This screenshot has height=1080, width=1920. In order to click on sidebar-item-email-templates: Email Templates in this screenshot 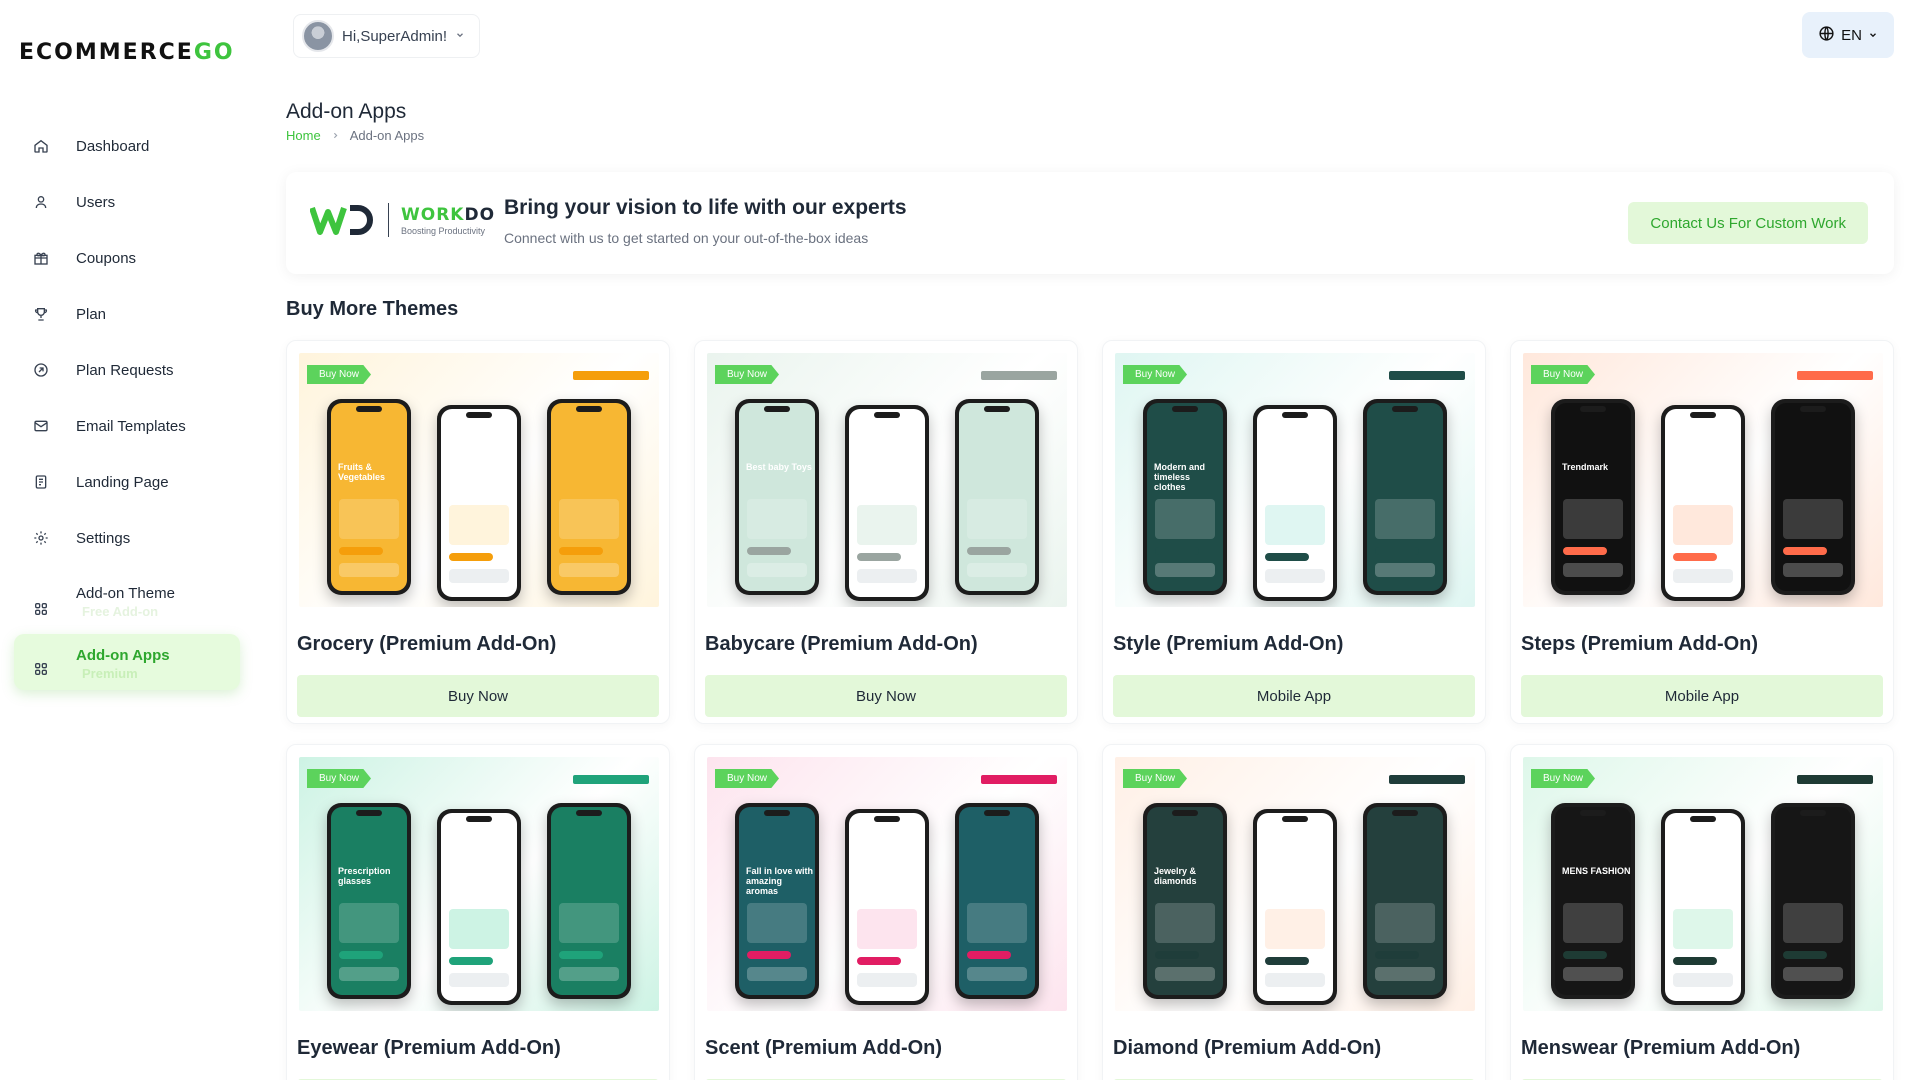, I will do `click(127, 426)`.